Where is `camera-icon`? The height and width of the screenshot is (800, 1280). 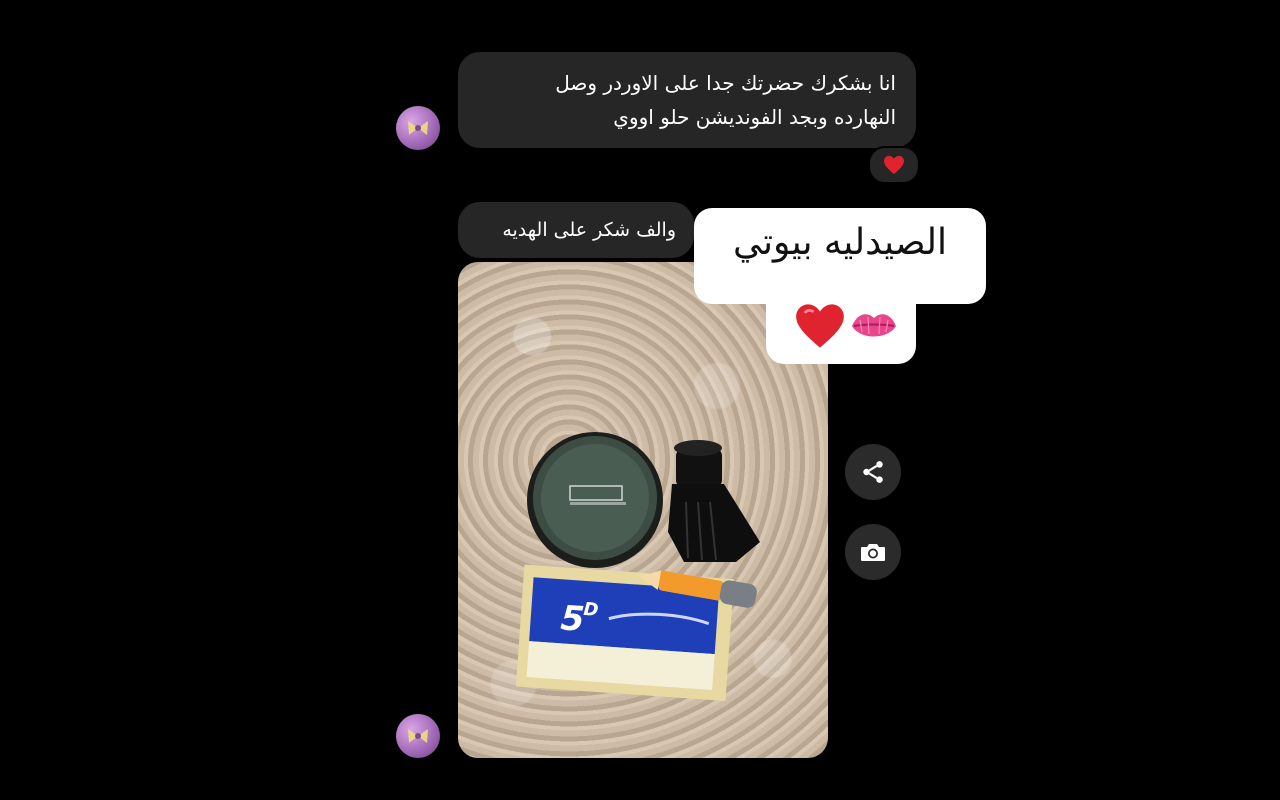
camera-icon is located at coordinates (873, 552).